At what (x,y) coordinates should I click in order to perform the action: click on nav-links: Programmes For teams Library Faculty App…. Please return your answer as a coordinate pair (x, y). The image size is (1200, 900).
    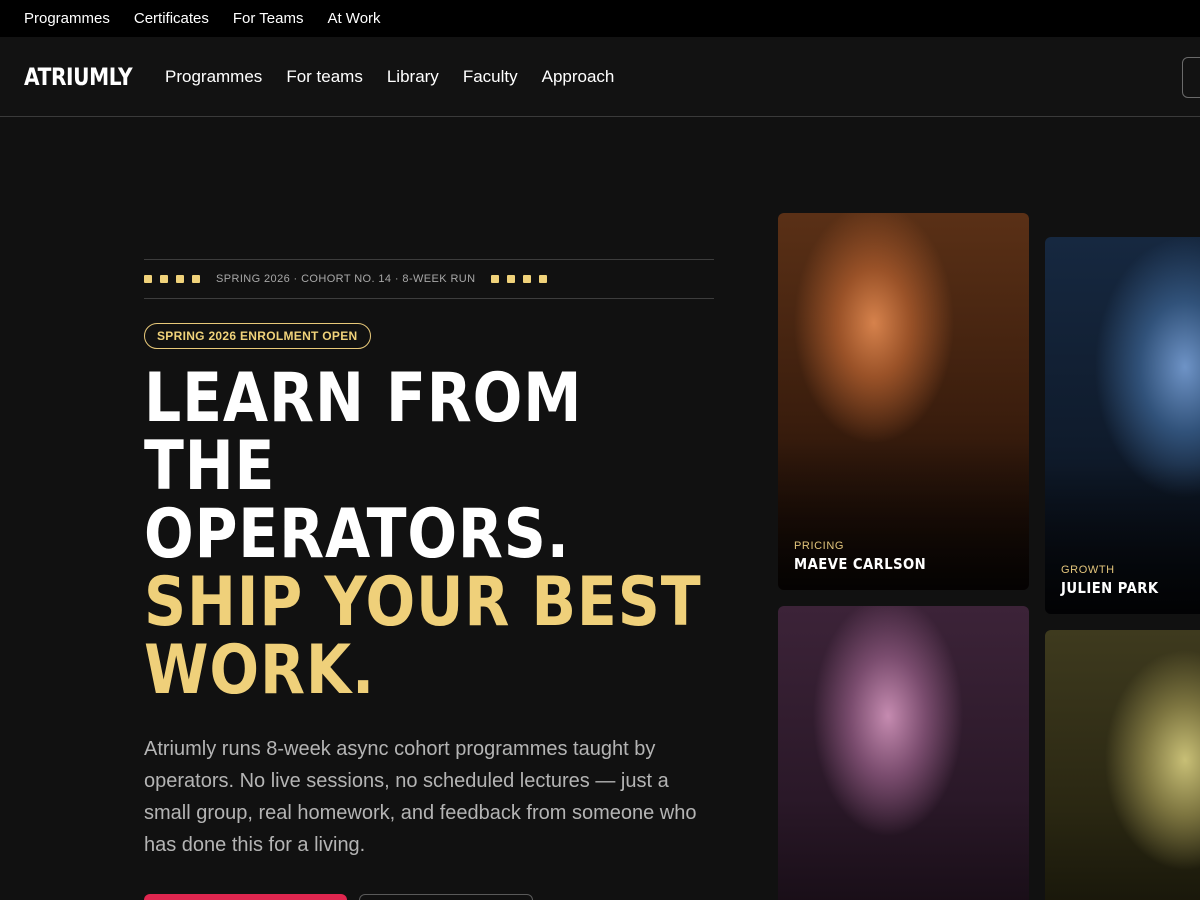
    Looking at the image, I should click on (389, 77).